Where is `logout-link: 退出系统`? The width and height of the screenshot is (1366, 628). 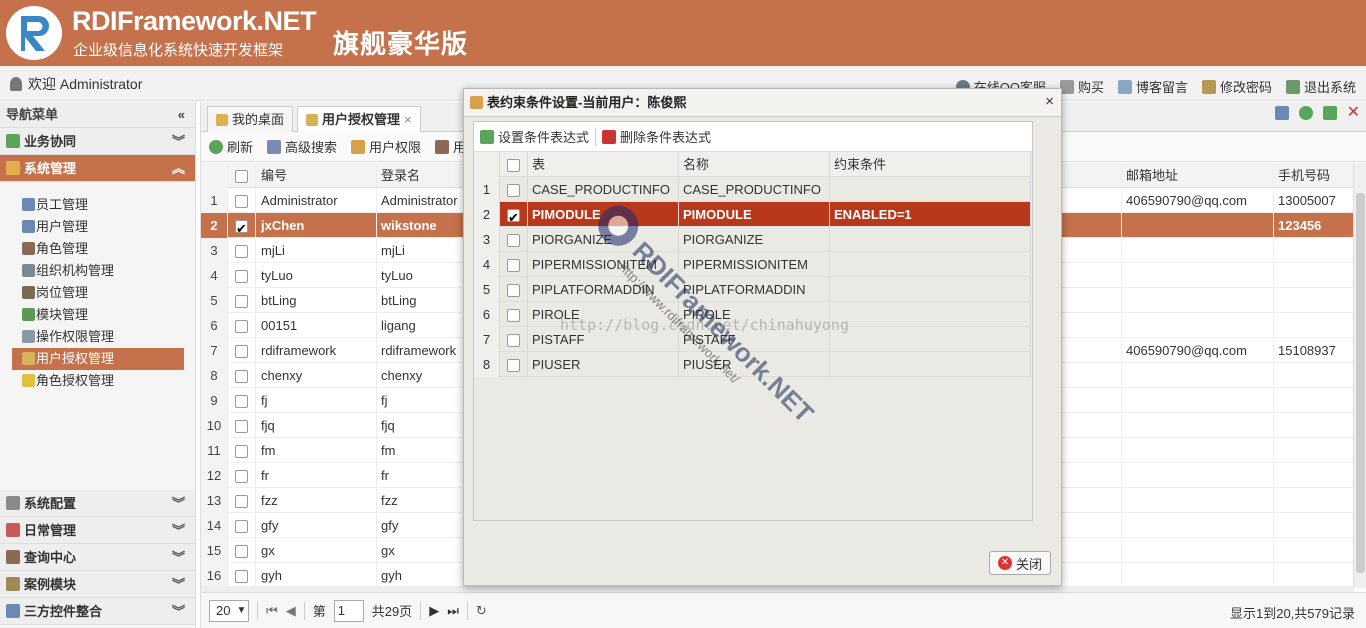
logout-link: 退出系统 is located at coordinates (1320, 86).